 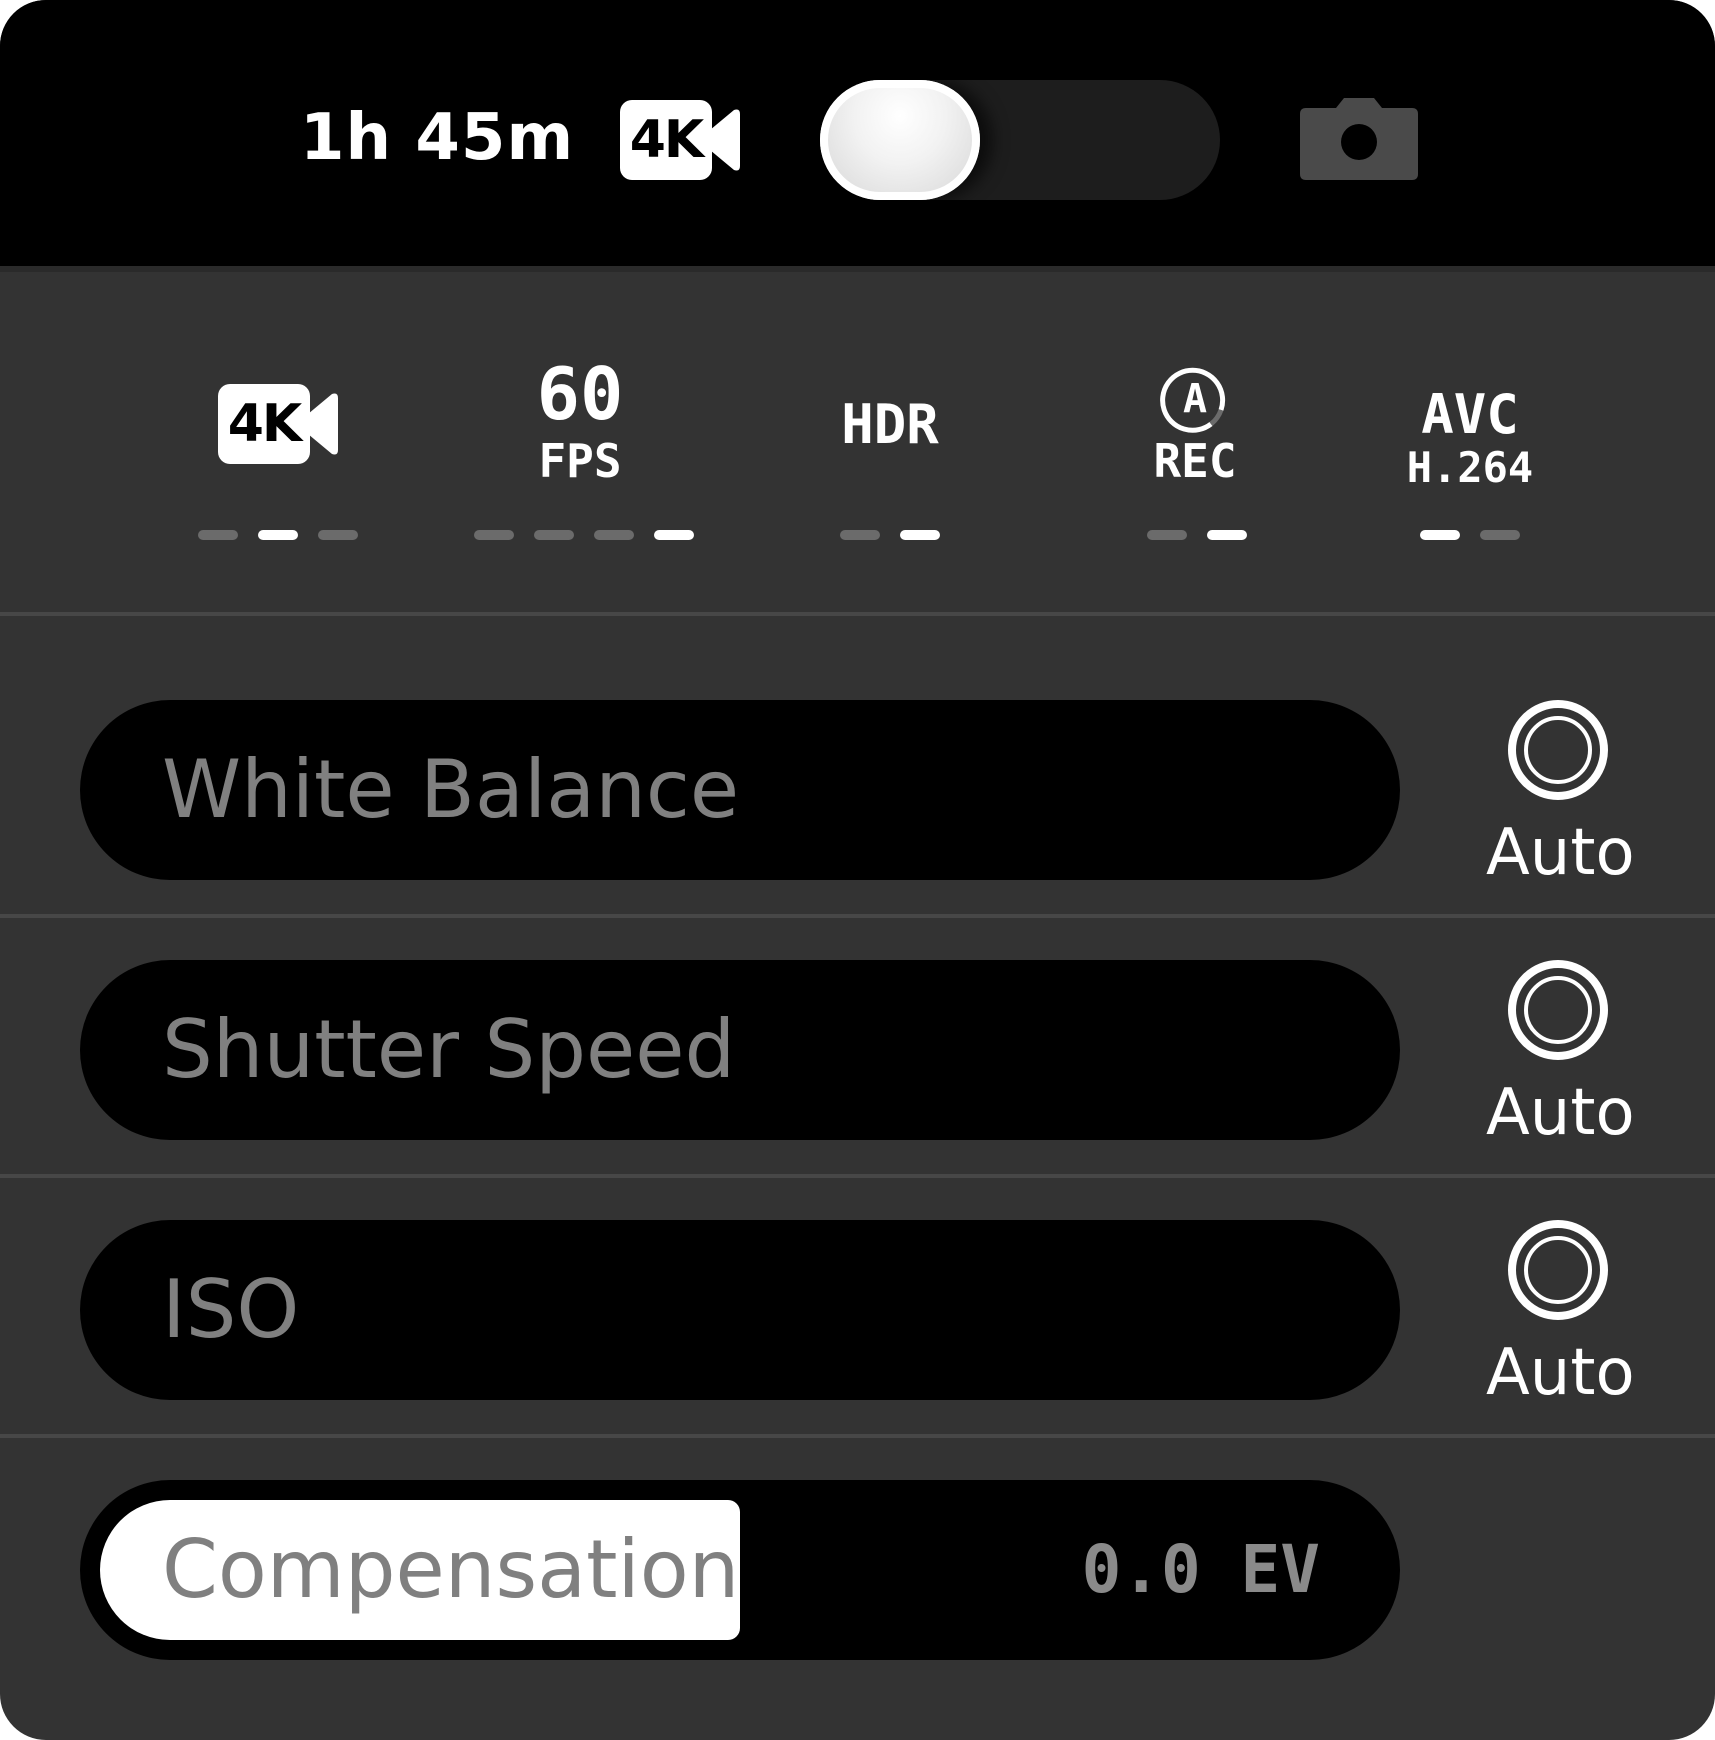 I want to click on toggle-knob, so click(x=900, y=140).